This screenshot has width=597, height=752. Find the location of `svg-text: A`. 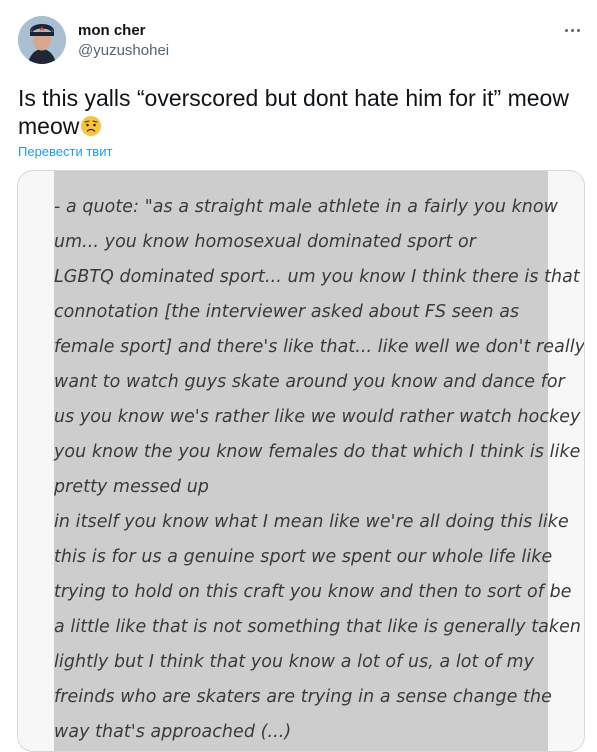

svg-text: A is located at coordinates (42, 29).